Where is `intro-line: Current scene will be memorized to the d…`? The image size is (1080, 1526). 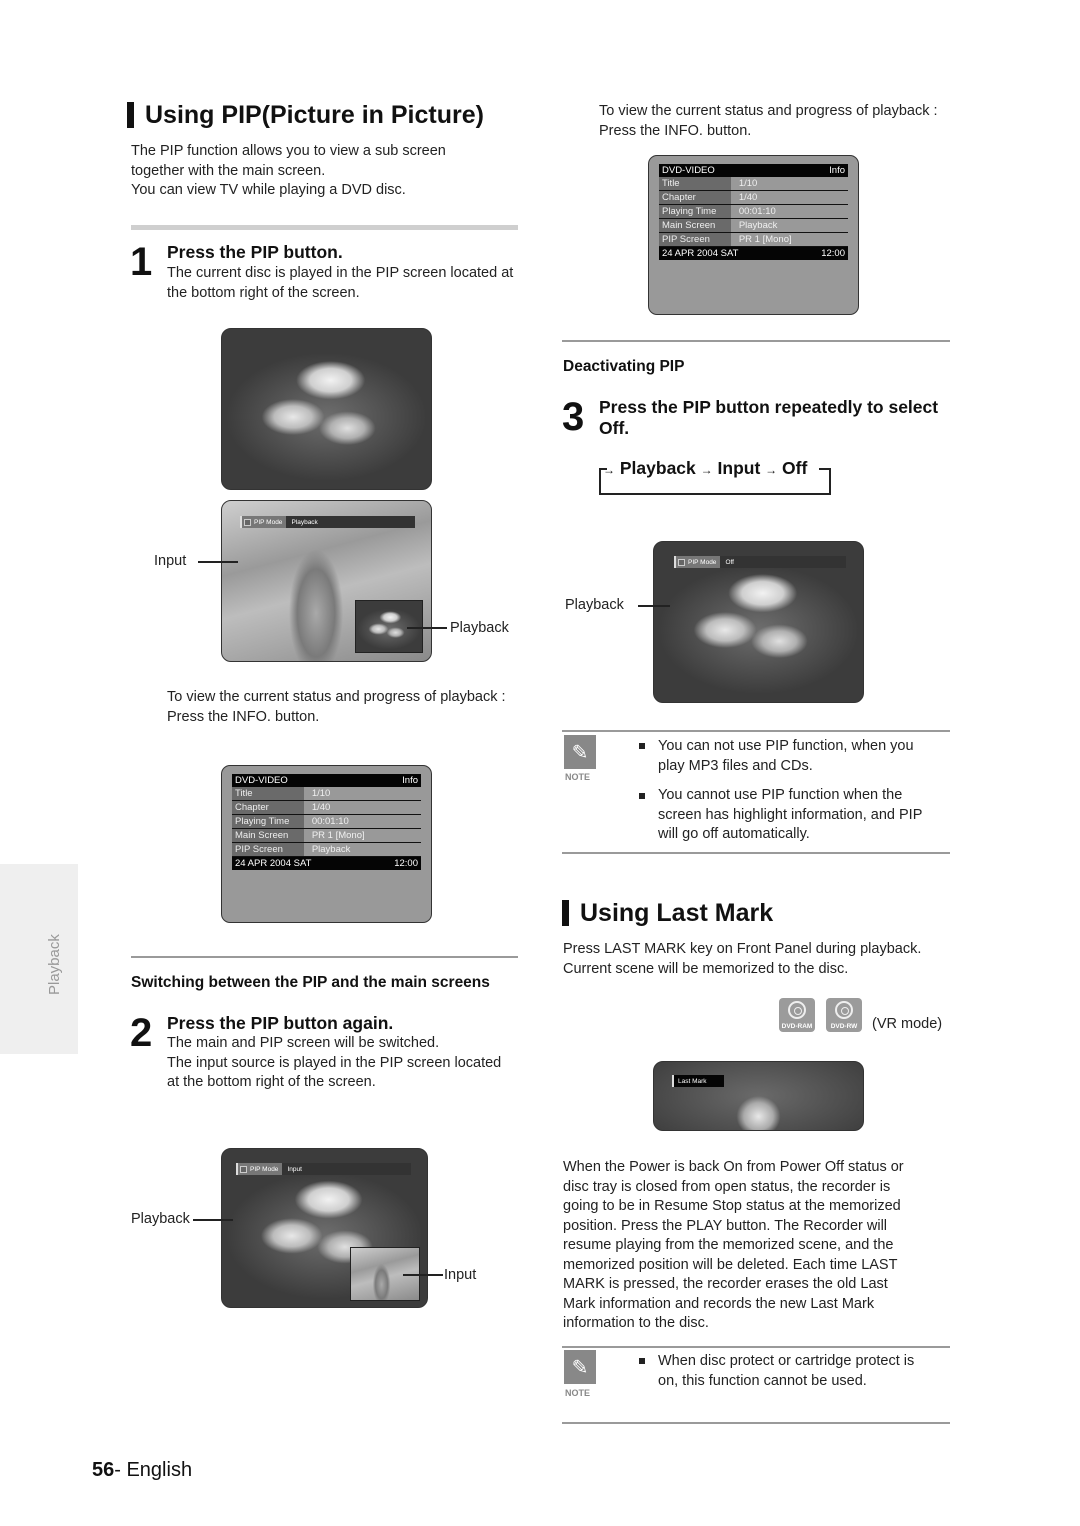 intro-line: Current scene will be memorized to the d… is located at coordinates (706, 968).